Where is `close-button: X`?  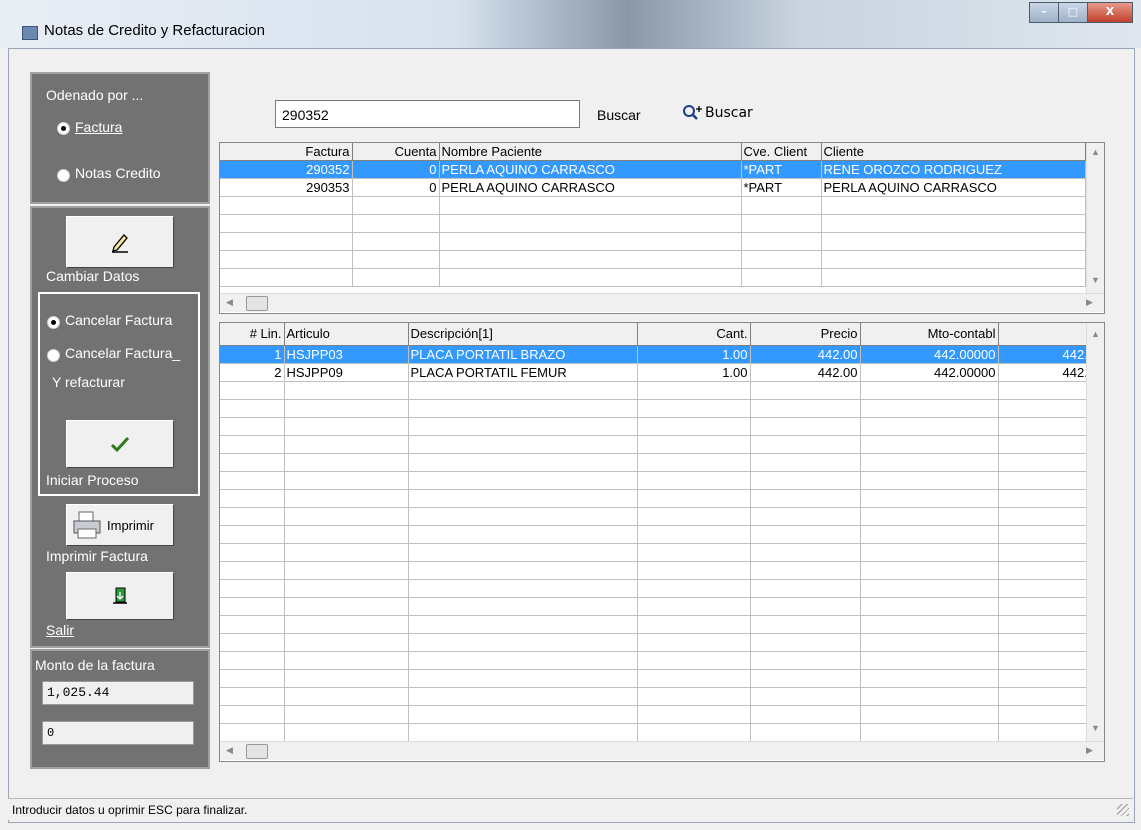 close-button: X is located at coordinates (1110, 12).